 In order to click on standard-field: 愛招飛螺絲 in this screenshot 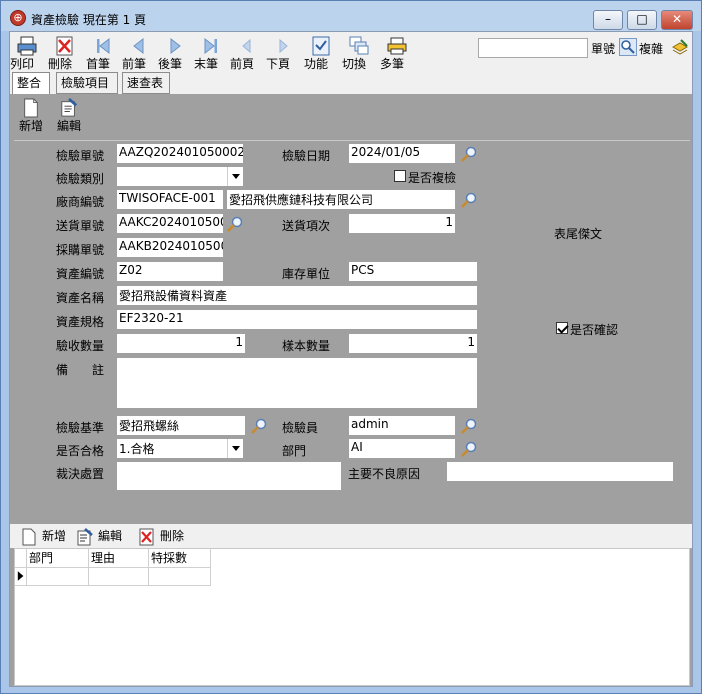, I will do `click(181, 425)`.